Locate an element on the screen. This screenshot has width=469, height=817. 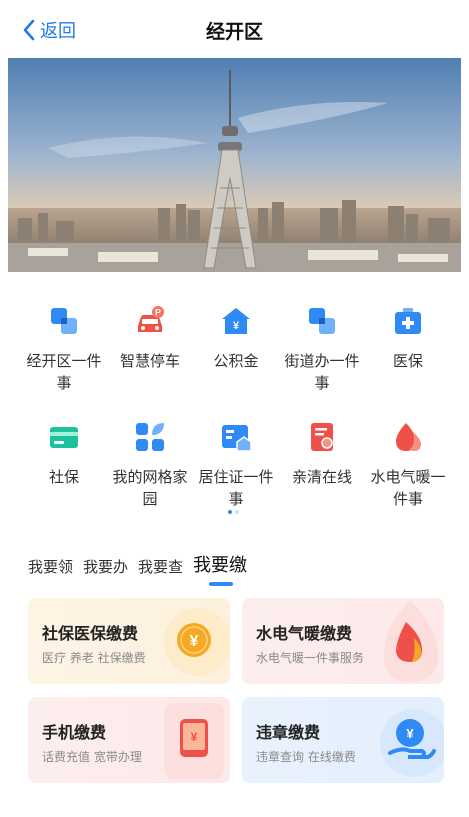
tab-pay-label: 我要缴 is located at coordinates (220, 565).